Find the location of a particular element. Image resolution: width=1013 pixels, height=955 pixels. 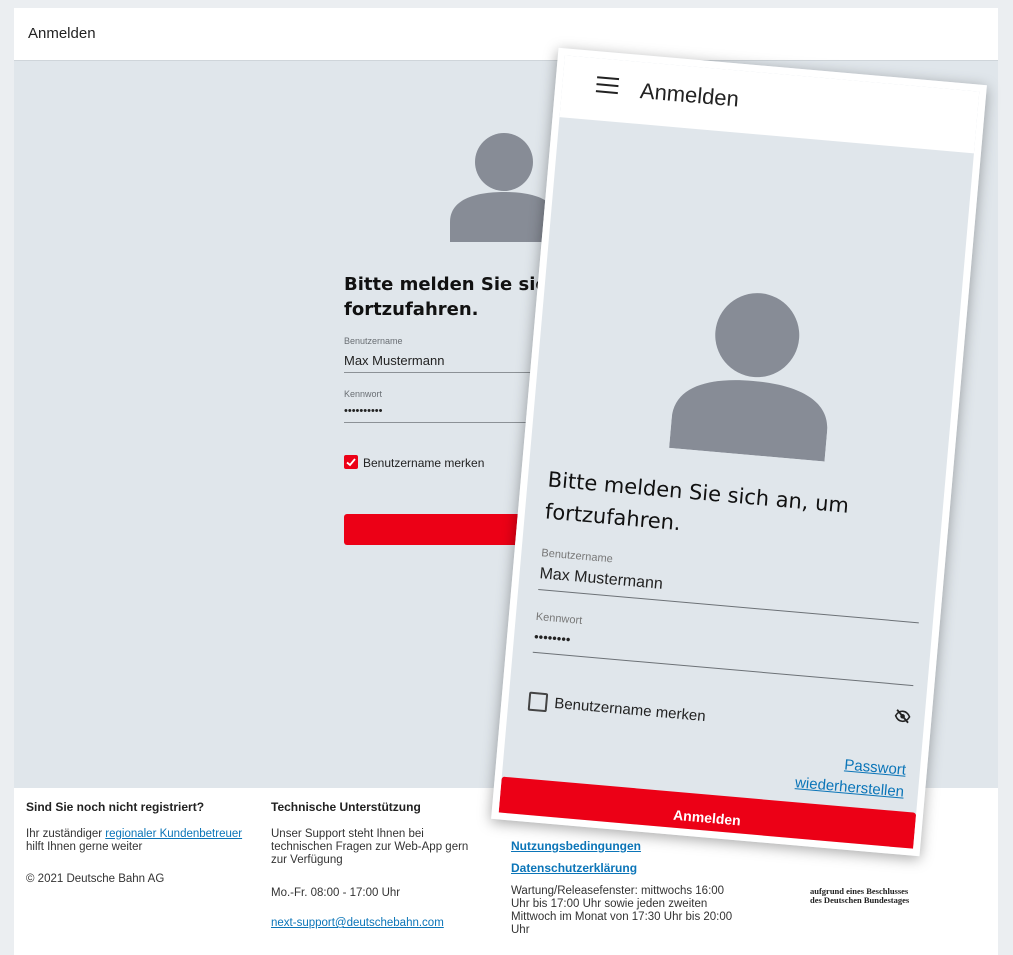

mobile-username-input: Max Mustermann is located at coordinates (601, 579).